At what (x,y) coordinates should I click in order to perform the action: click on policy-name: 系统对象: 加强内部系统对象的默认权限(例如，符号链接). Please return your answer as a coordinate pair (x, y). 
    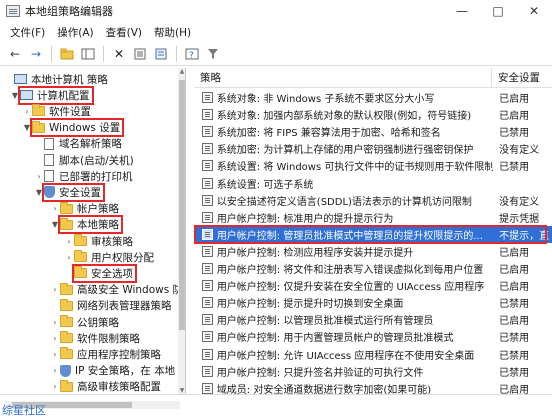
    Looking at the image, I should click on (344, 117).